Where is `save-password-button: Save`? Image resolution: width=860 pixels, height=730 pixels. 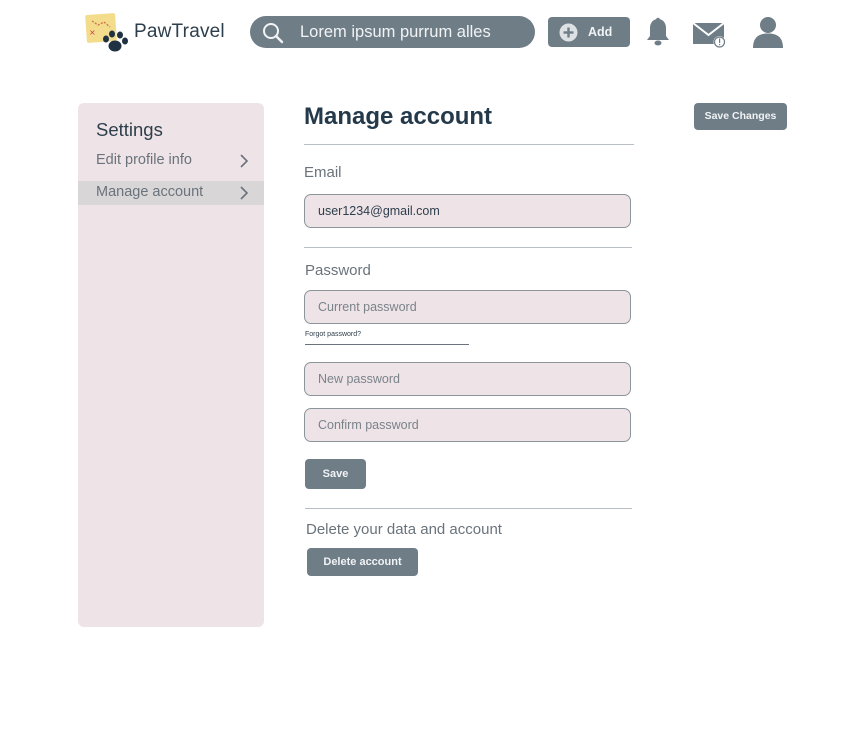 save-password-button: Save is located at coordinates (335, 474).